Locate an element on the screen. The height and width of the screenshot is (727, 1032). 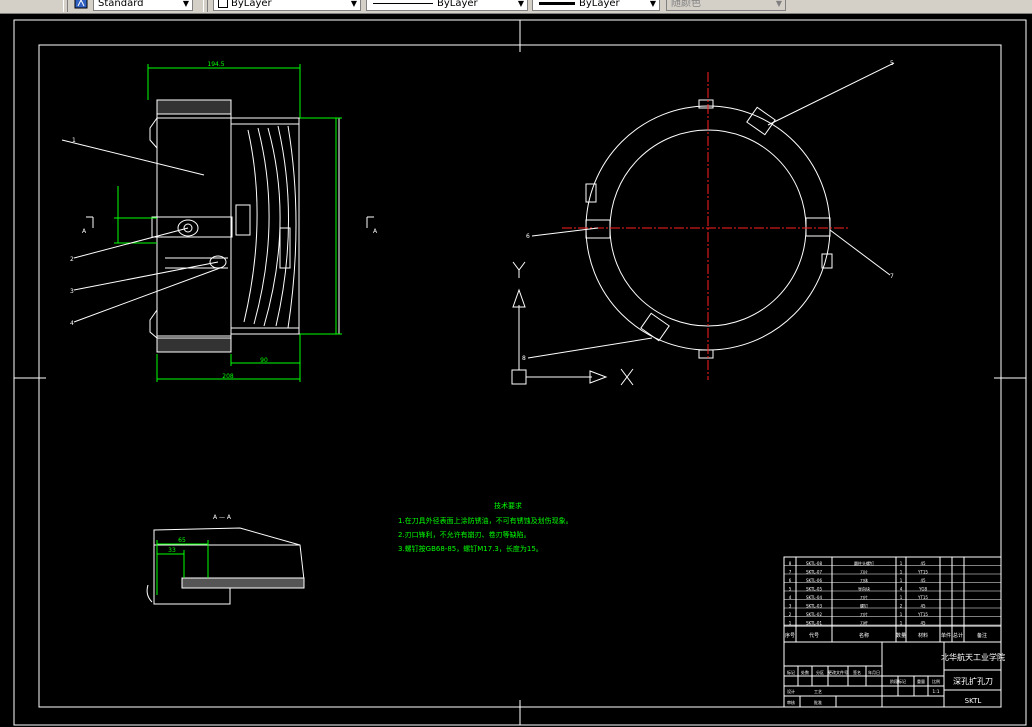
stage-label: 重量 is located at coordinates (921, 681).